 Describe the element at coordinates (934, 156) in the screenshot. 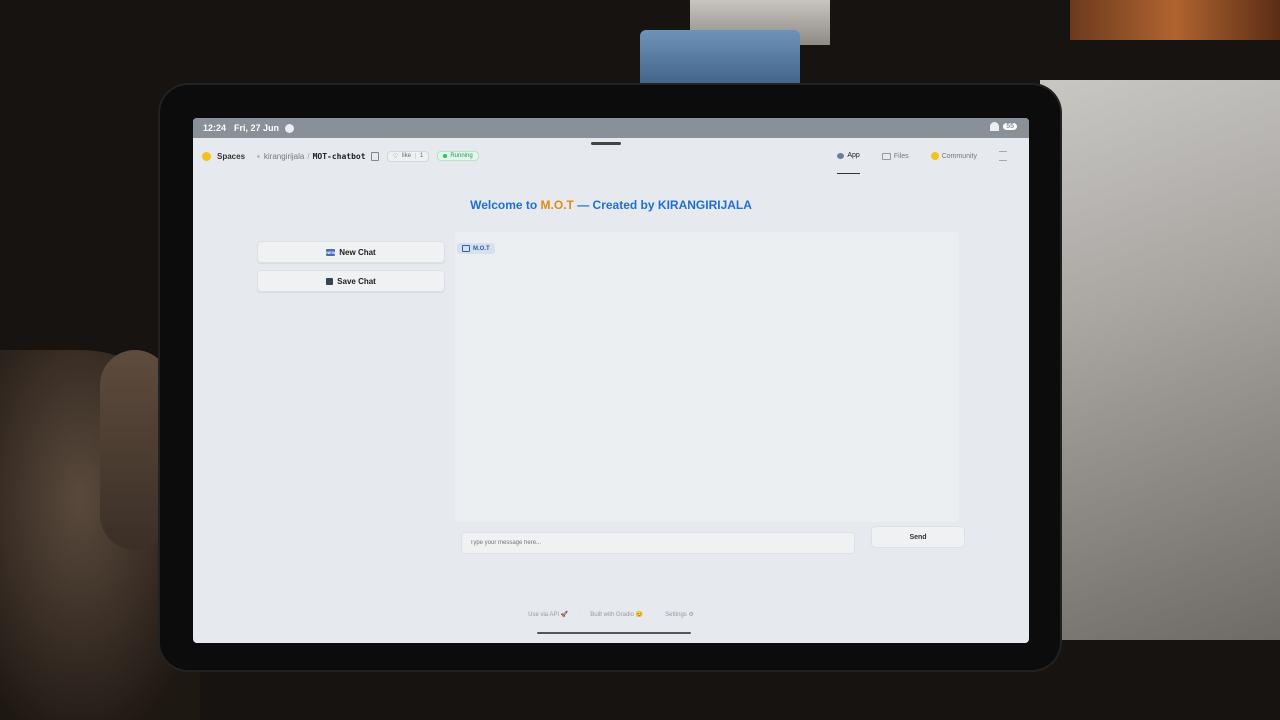

I see `community-icon` at that location.